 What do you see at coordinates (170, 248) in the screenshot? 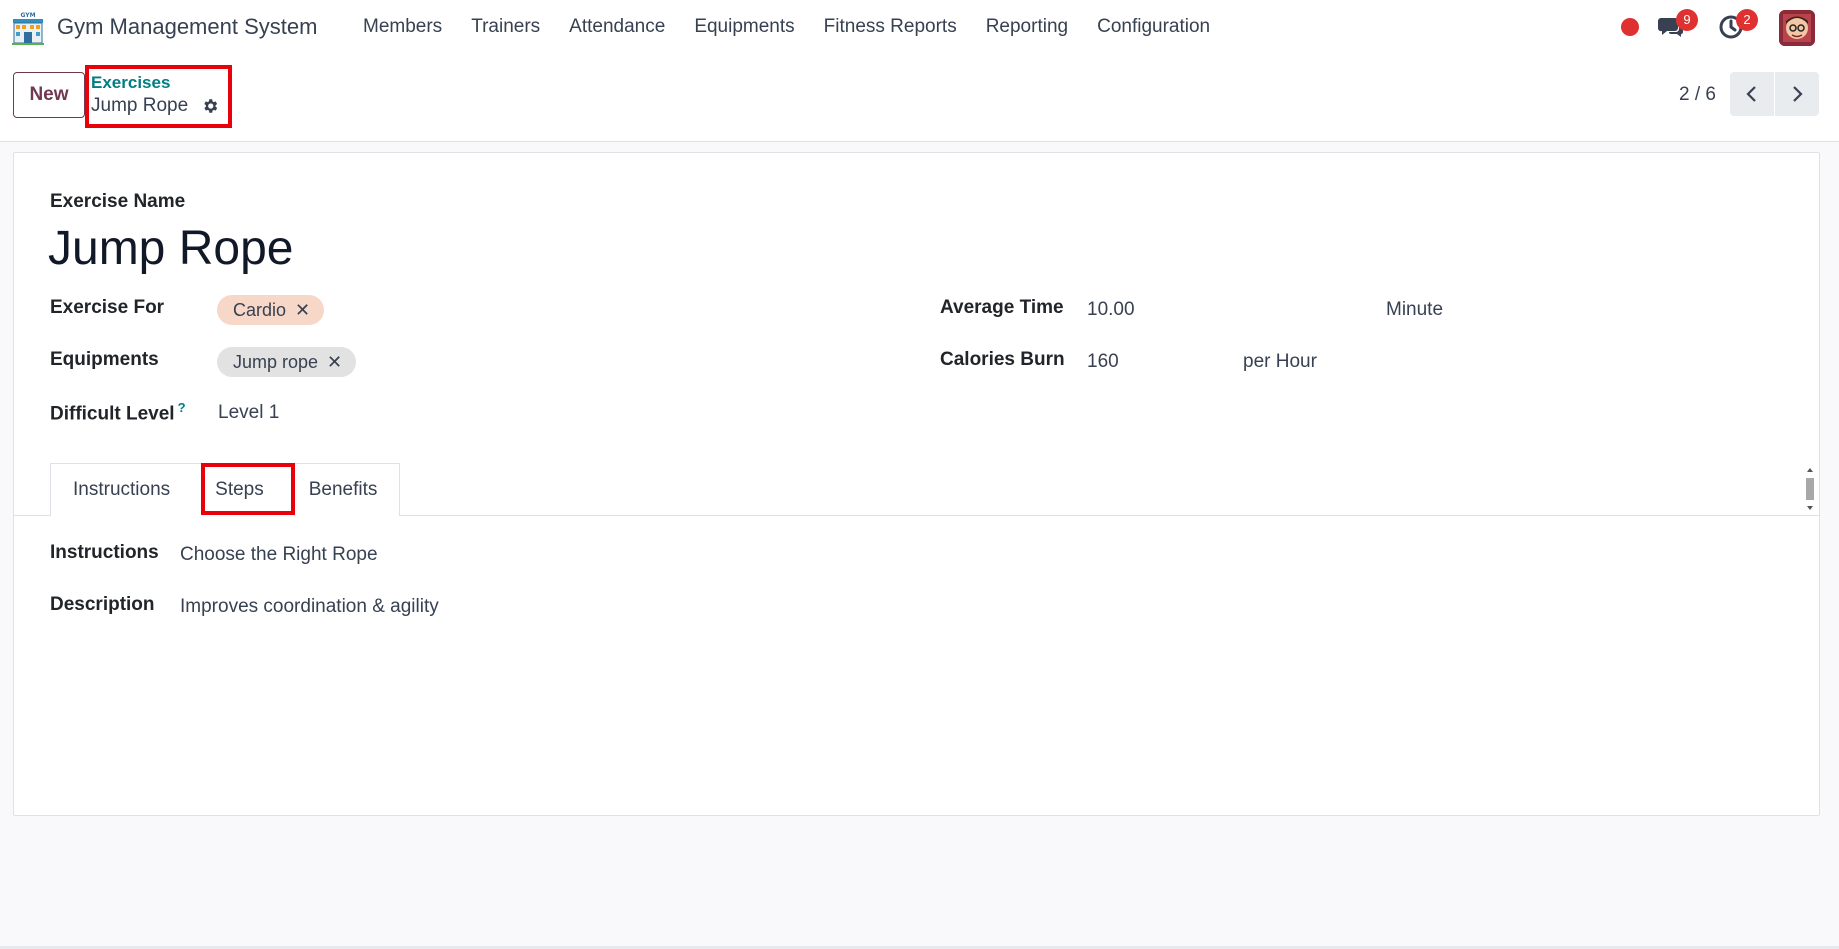
I see `exercise-name-field: Jump Rope` at bounding box center [170, 248].